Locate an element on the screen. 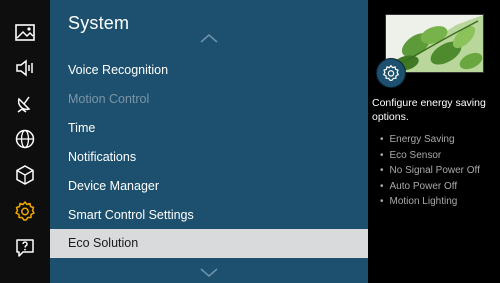  list-item: • Energy Saving is located at coordinates (417, 139).